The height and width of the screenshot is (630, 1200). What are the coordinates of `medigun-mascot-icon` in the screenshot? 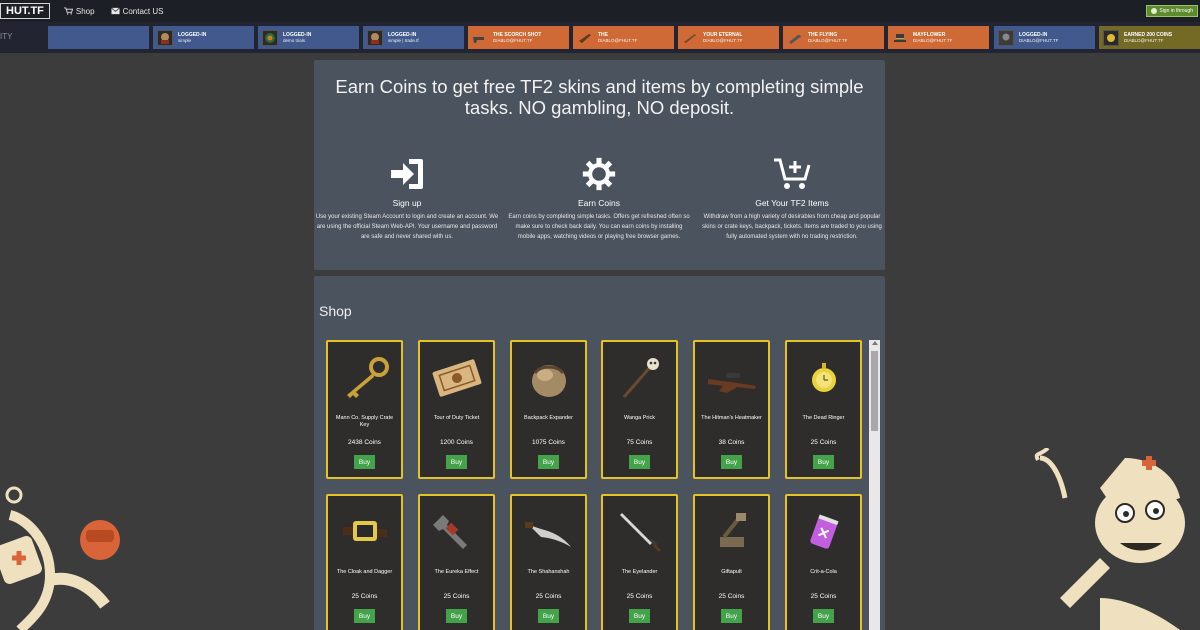 It's located at (60, 558).